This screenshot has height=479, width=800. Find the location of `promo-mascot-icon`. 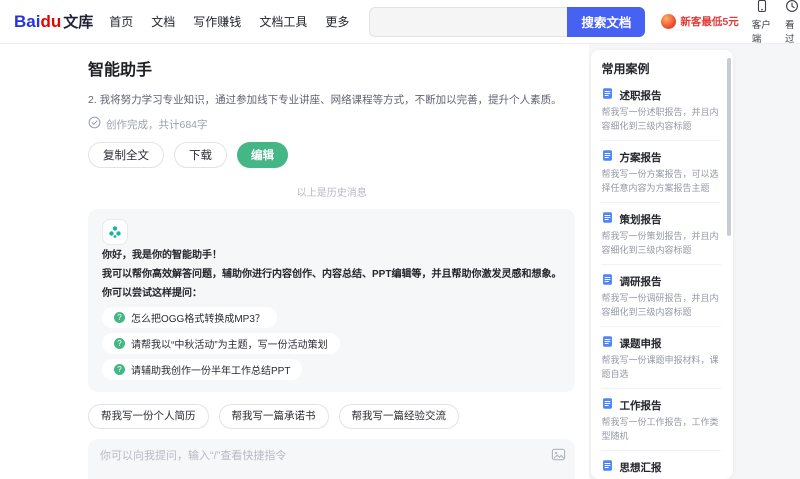

promo-mascot-icon is located at coordinates (669, 21).